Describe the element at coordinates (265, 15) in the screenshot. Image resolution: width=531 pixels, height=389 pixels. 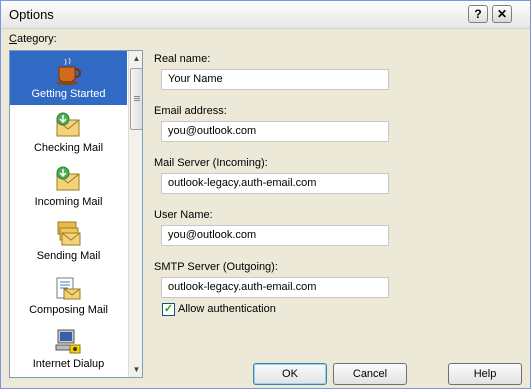
I see `title-bar: Options ? ✕` at that location.